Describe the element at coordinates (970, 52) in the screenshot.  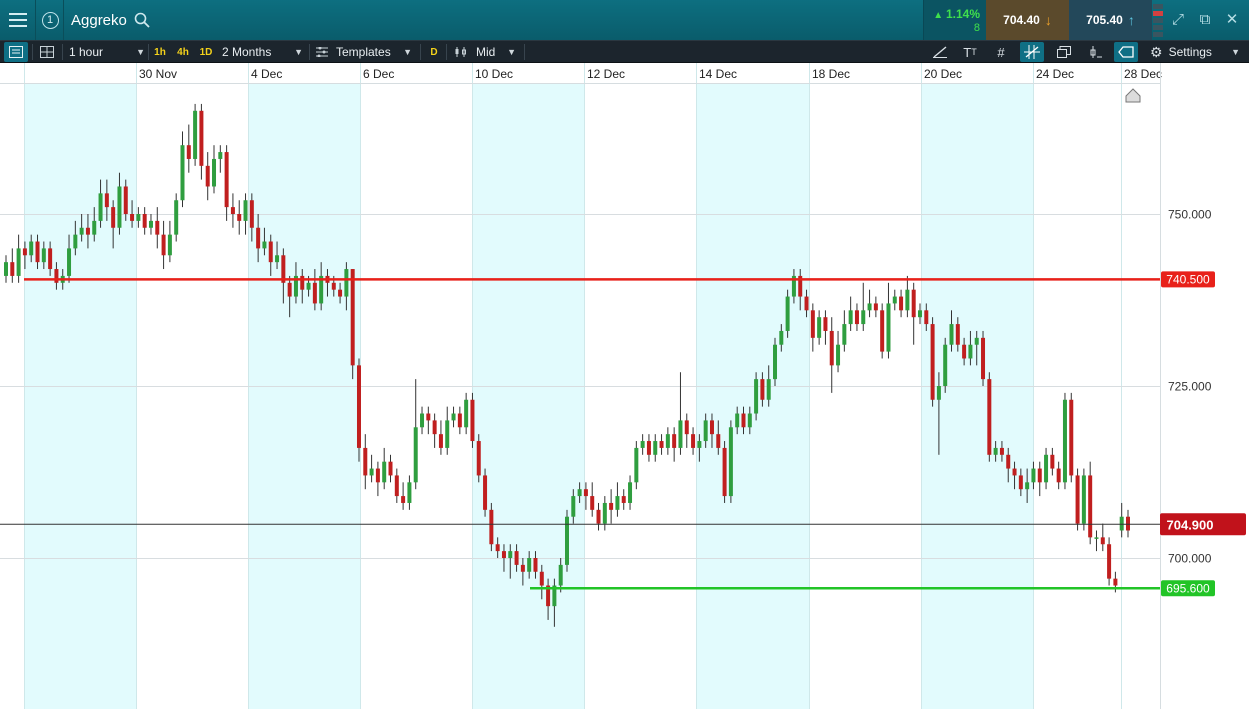
I see `text-size-icon: TT` at that location.